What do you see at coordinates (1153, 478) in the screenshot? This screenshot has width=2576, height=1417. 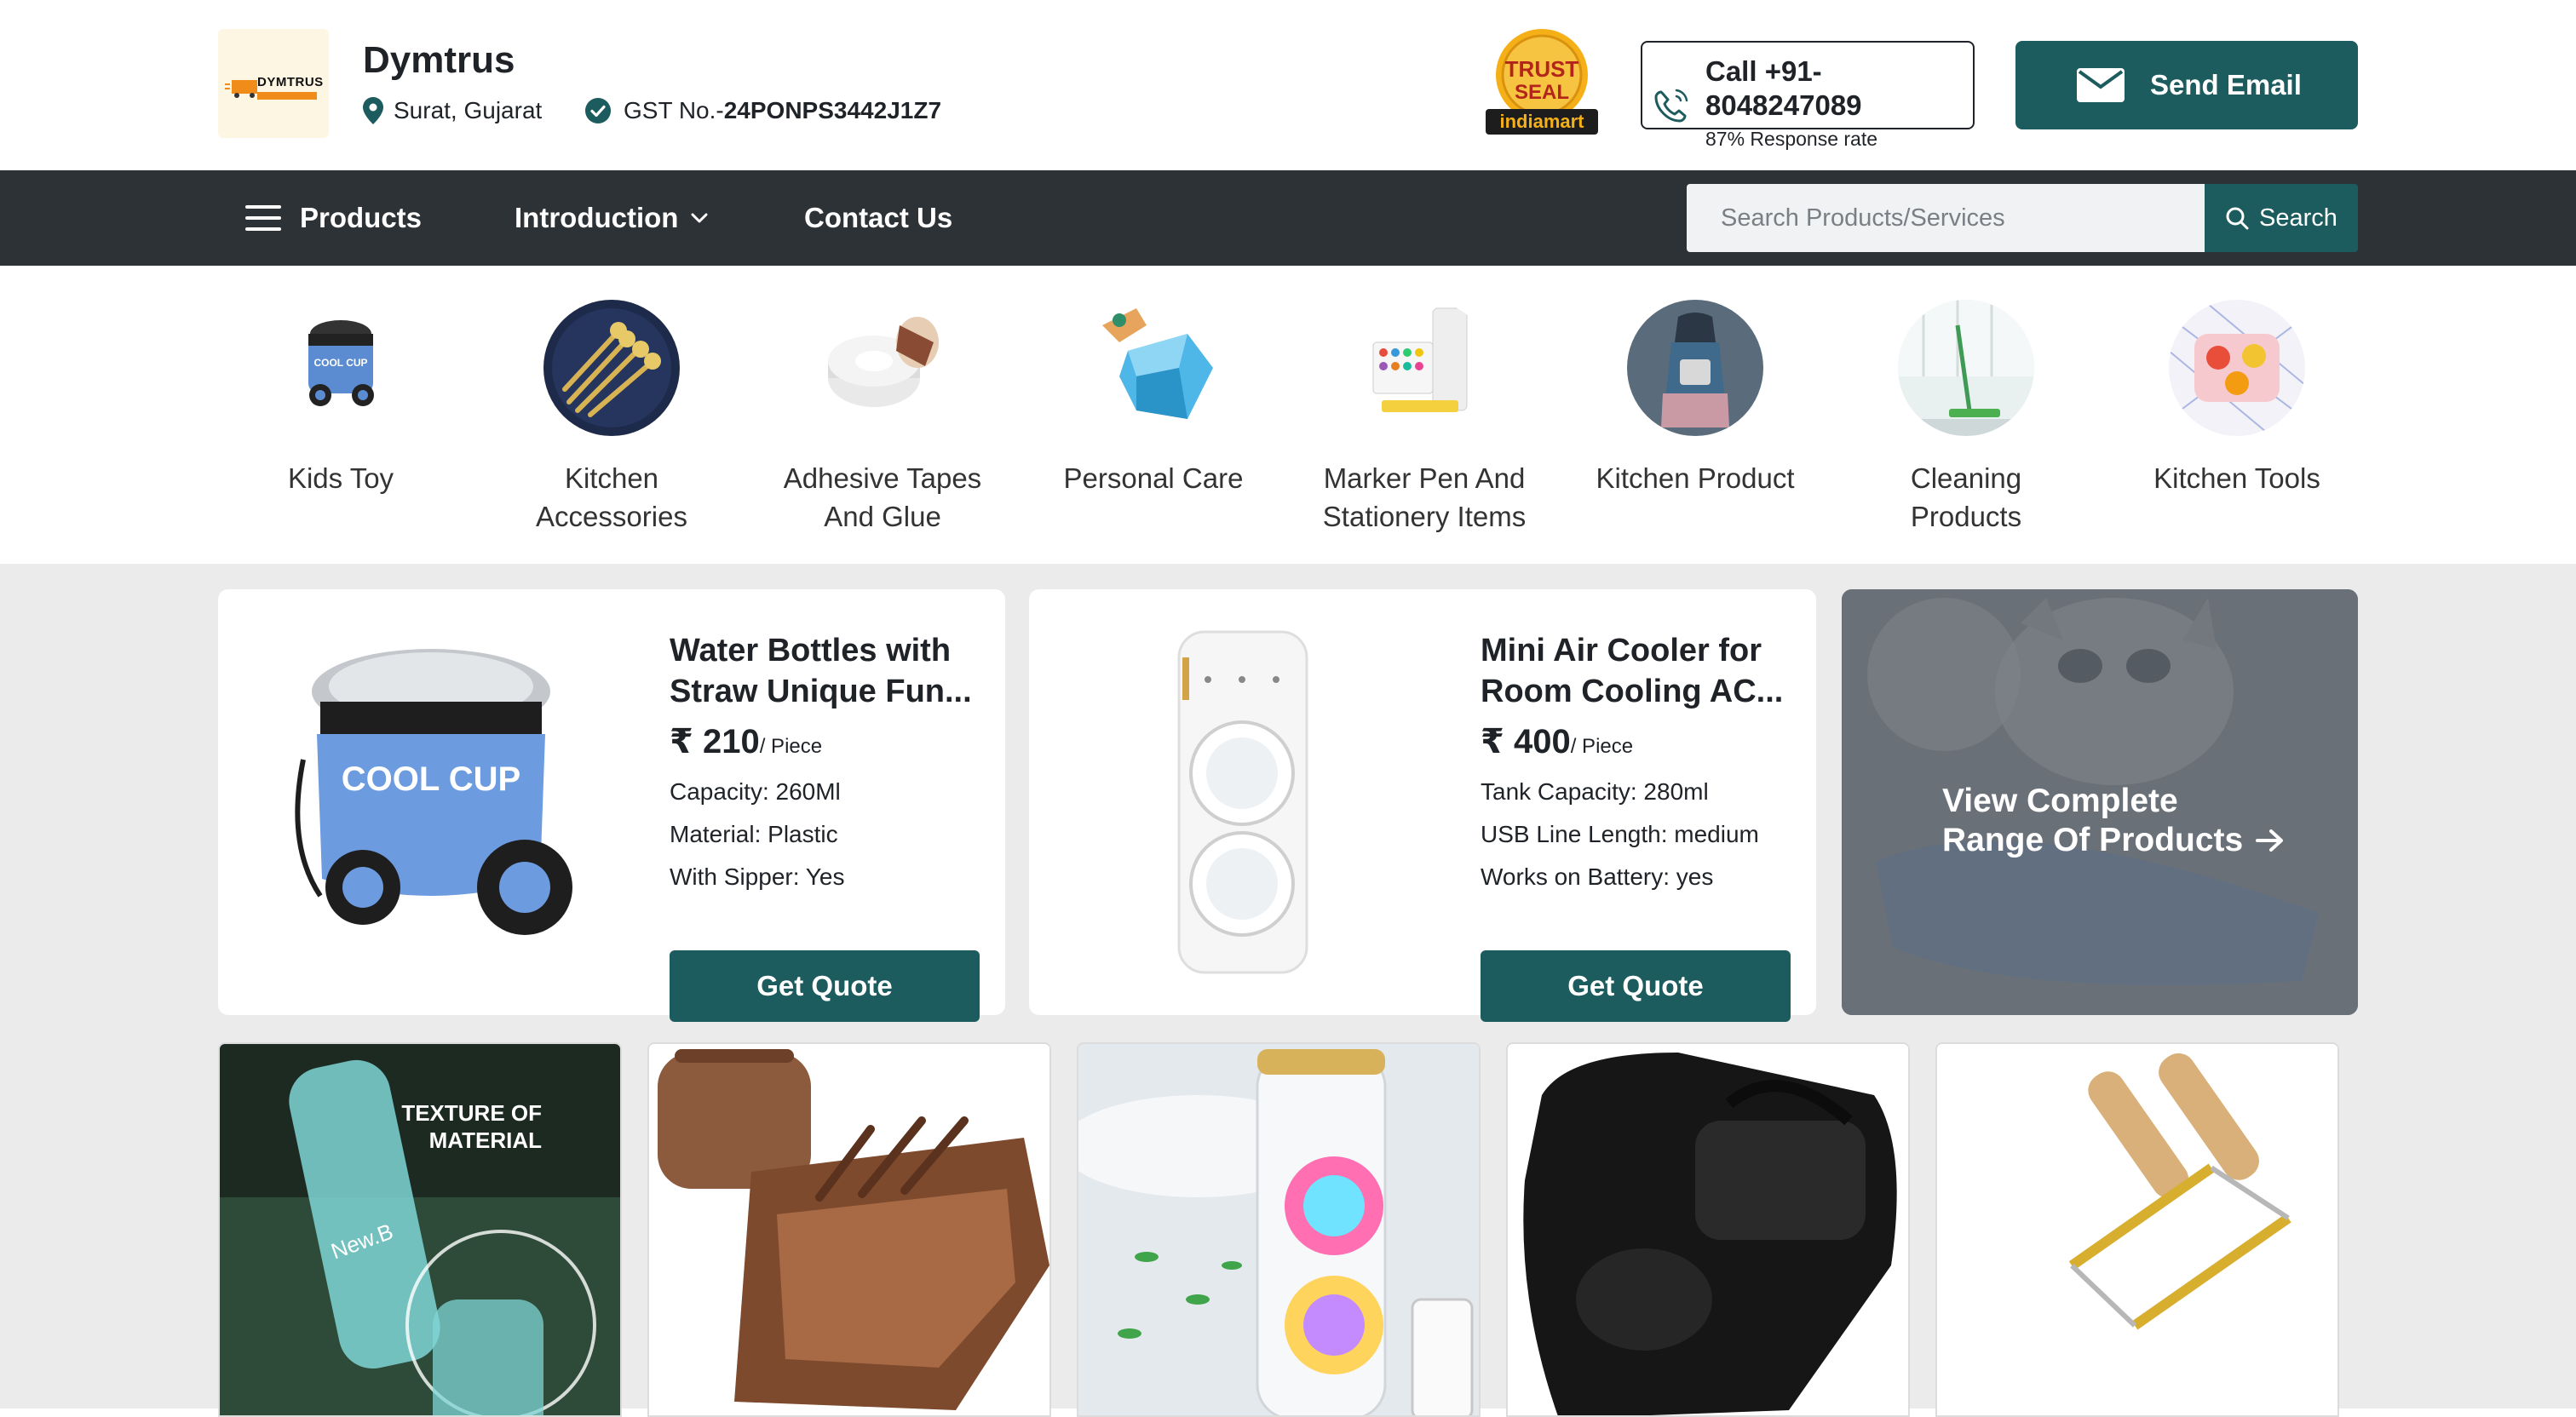 I see `category-label: Personal Care` at bounding box center [1153, 478].